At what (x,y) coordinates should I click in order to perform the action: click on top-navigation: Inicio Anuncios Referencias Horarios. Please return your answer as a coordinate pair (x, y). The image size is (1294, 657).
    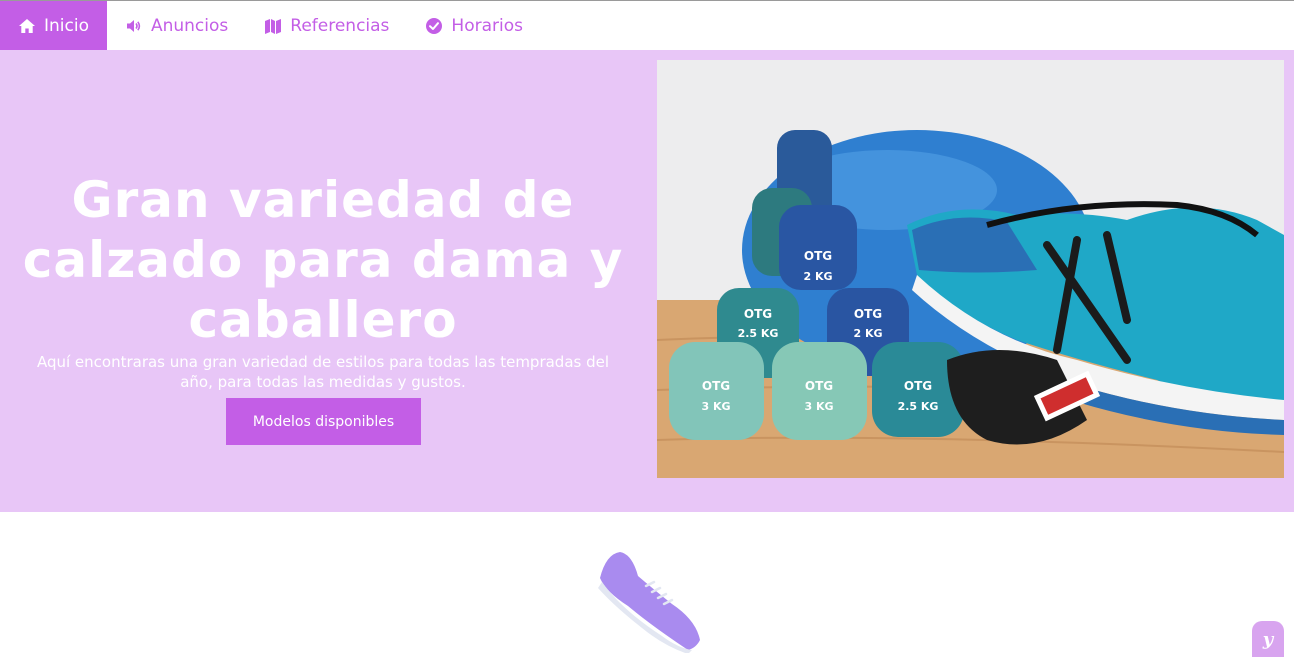
    Looking at the image, I should click on (647, 25).